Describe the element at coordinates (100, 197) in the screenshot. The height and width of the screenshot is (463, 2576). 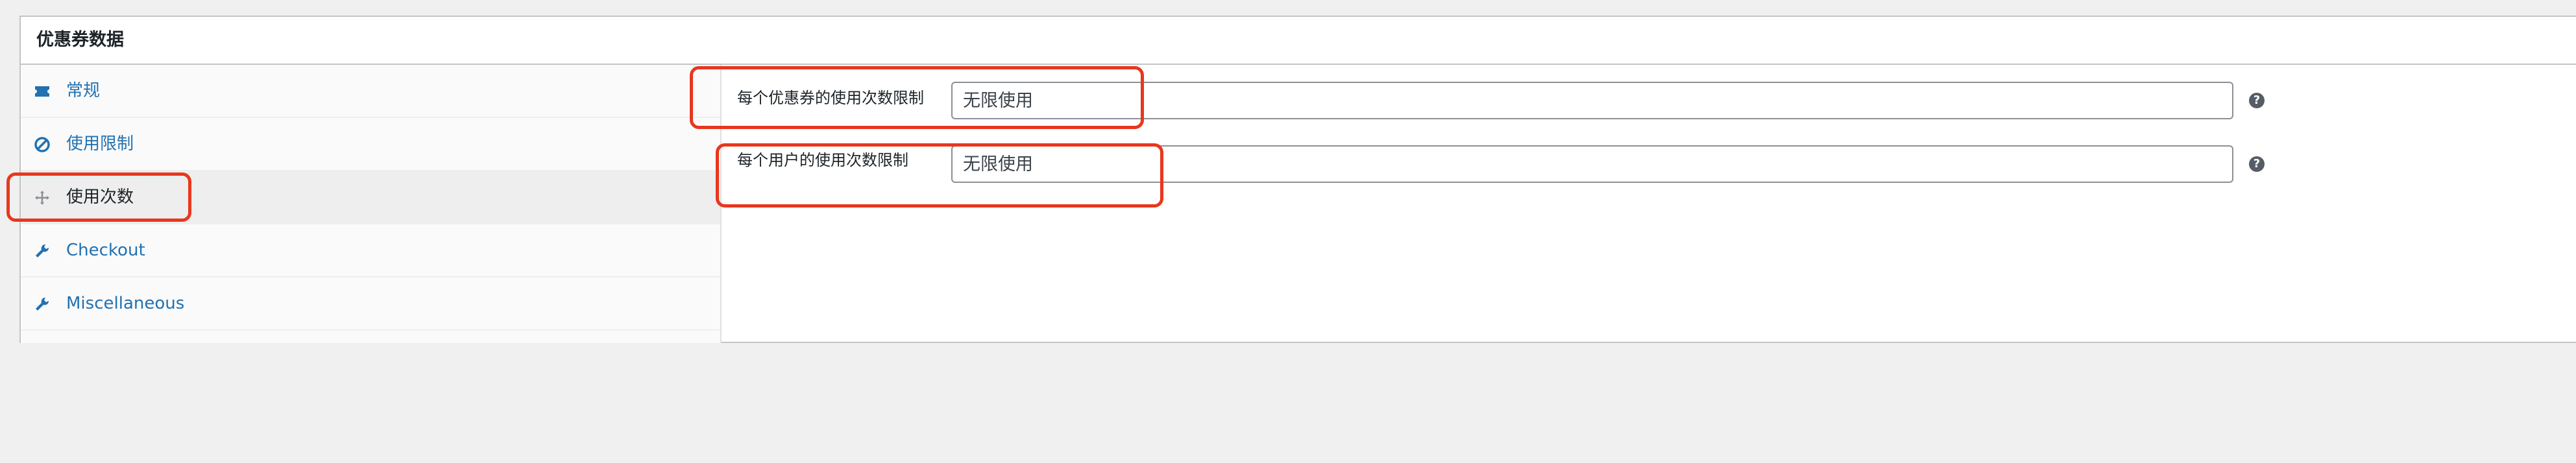
I see `tab-label: 使用次数` at that location.